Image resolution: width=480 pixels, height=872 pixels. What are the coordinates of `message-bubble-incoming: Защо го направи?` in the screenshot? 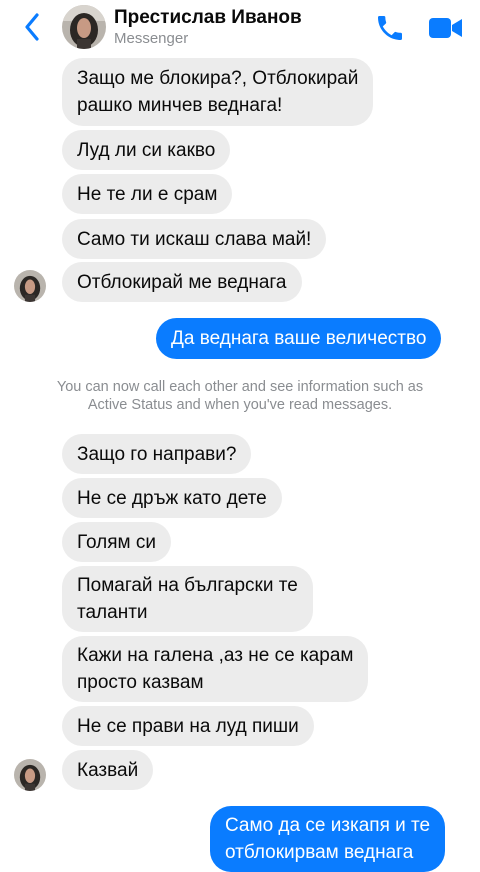 It's located at (157, 454).